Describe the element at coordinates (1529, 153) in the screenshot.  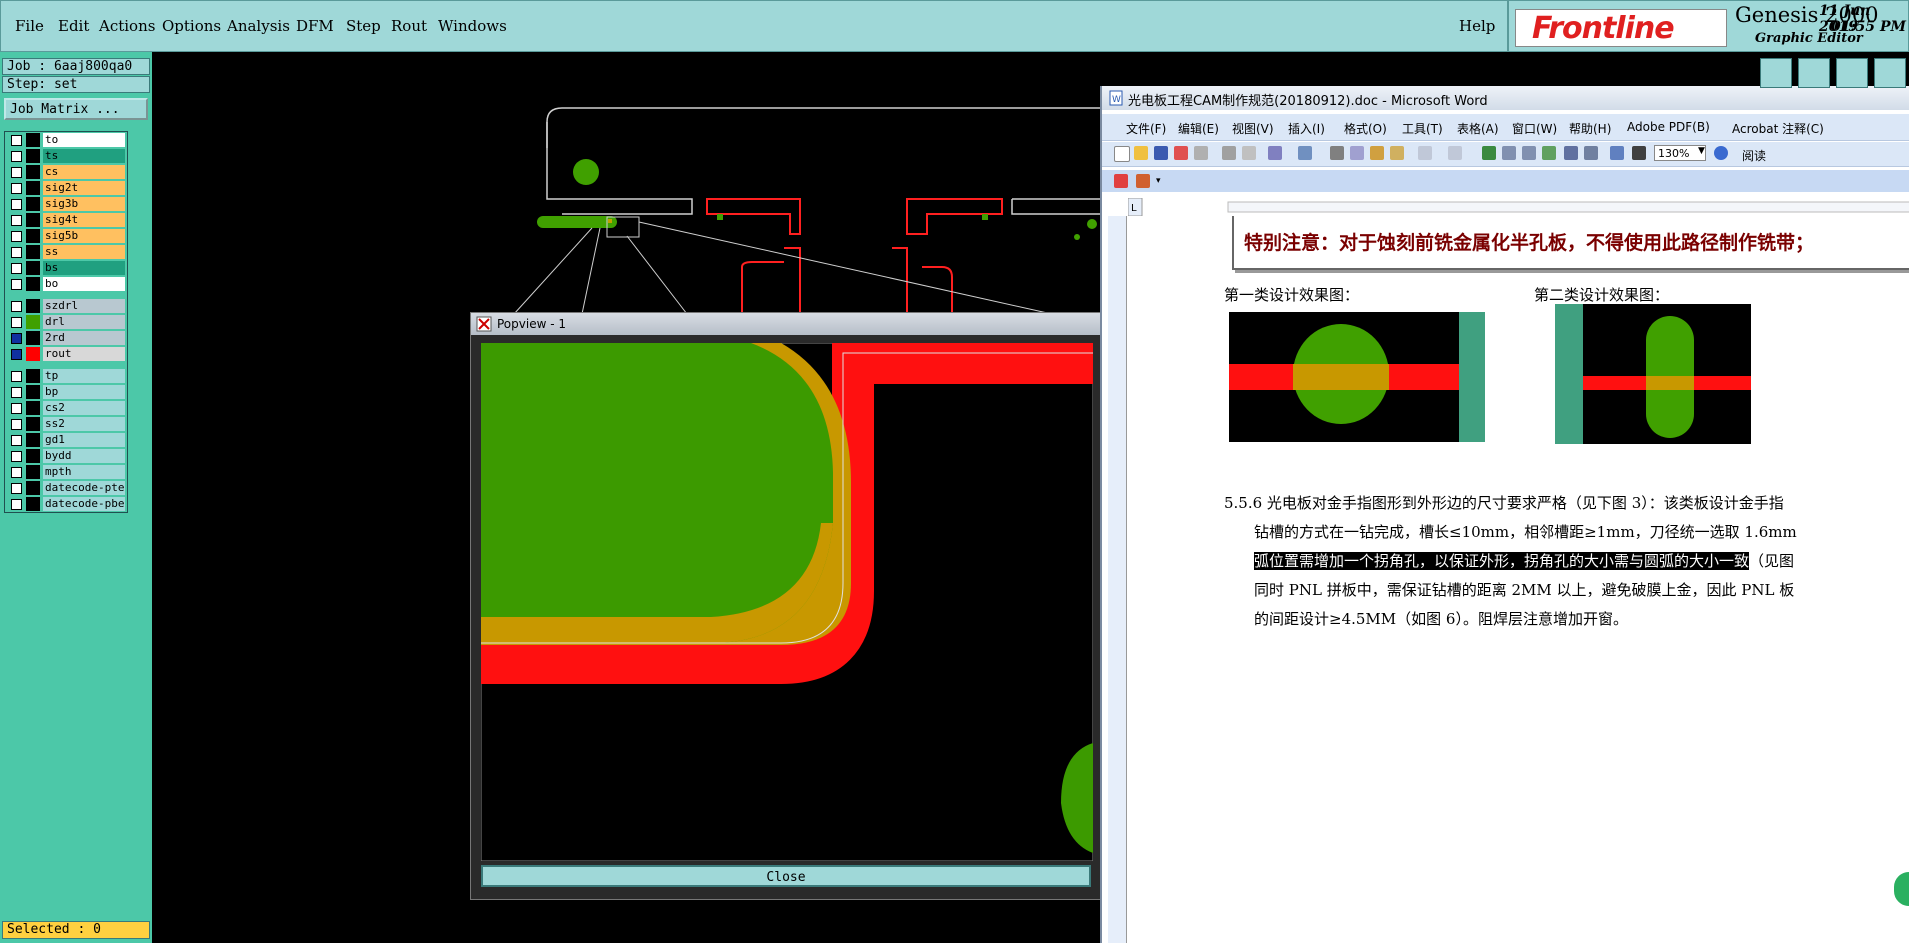
I see `insert-table-icon` at that location.